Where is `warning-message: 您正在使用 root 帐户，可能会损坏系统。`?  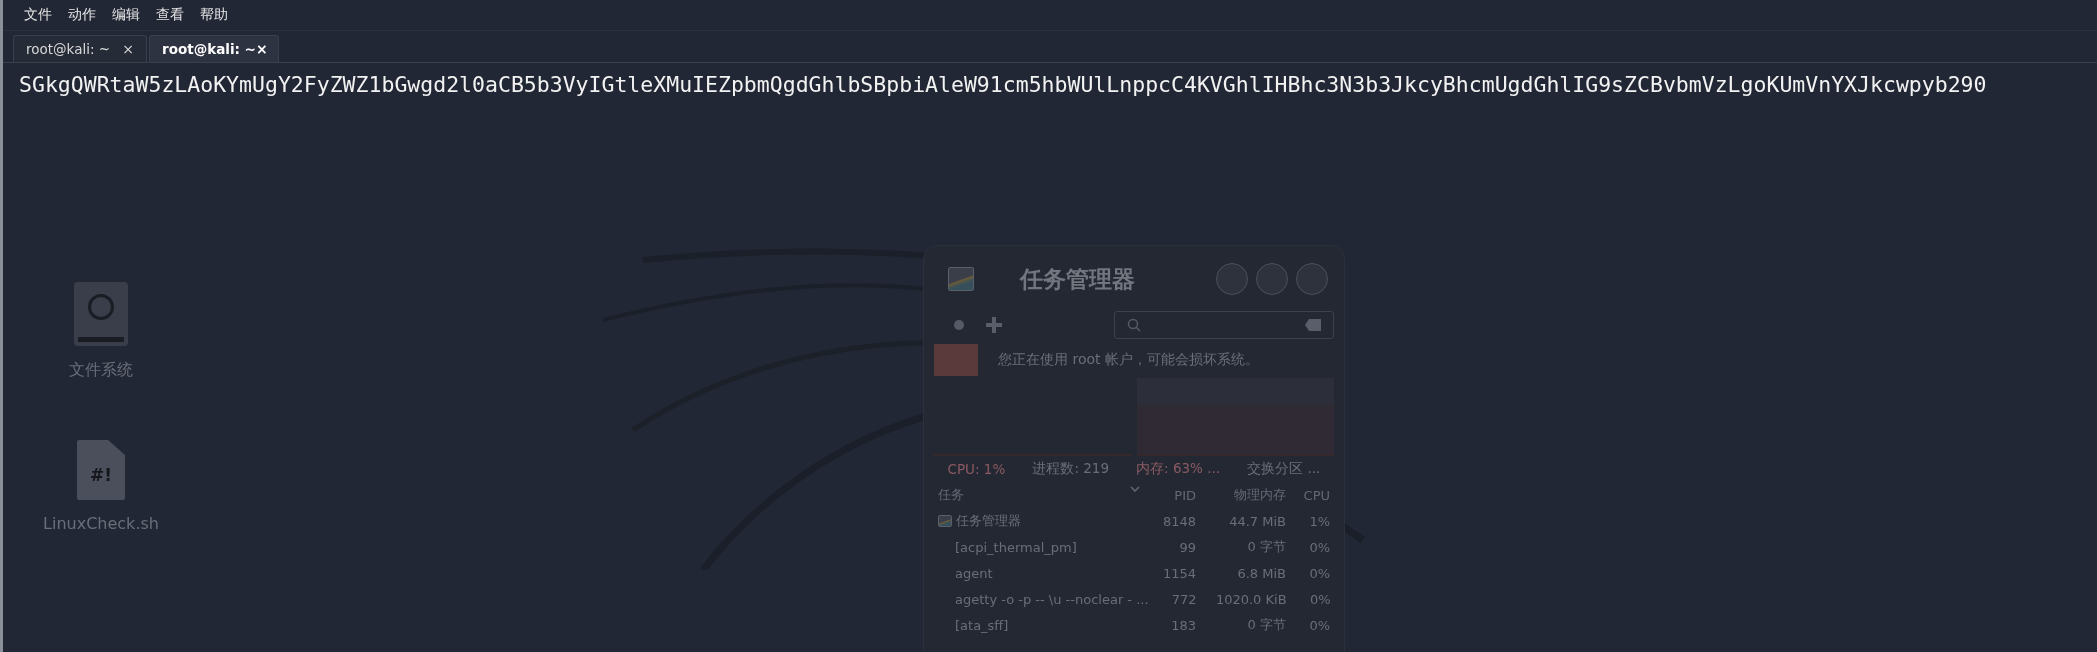
warning-message: 您正在使用 root 帐户，可能会损坏系统。 is located at coordinates (1128, 360).